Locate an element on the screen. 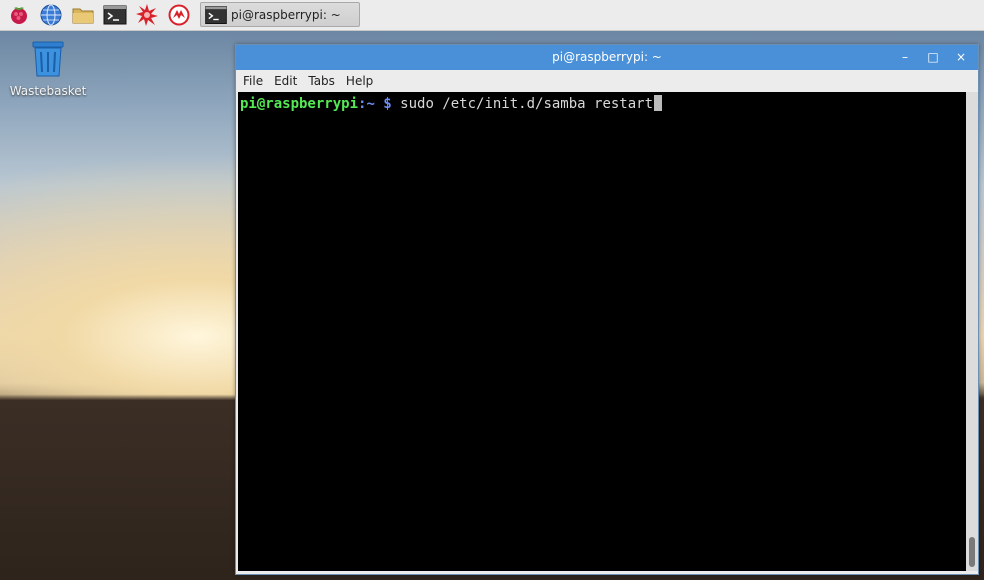  window-title: pi@raspberrypi: ~ is located at coordinates (607, 57).